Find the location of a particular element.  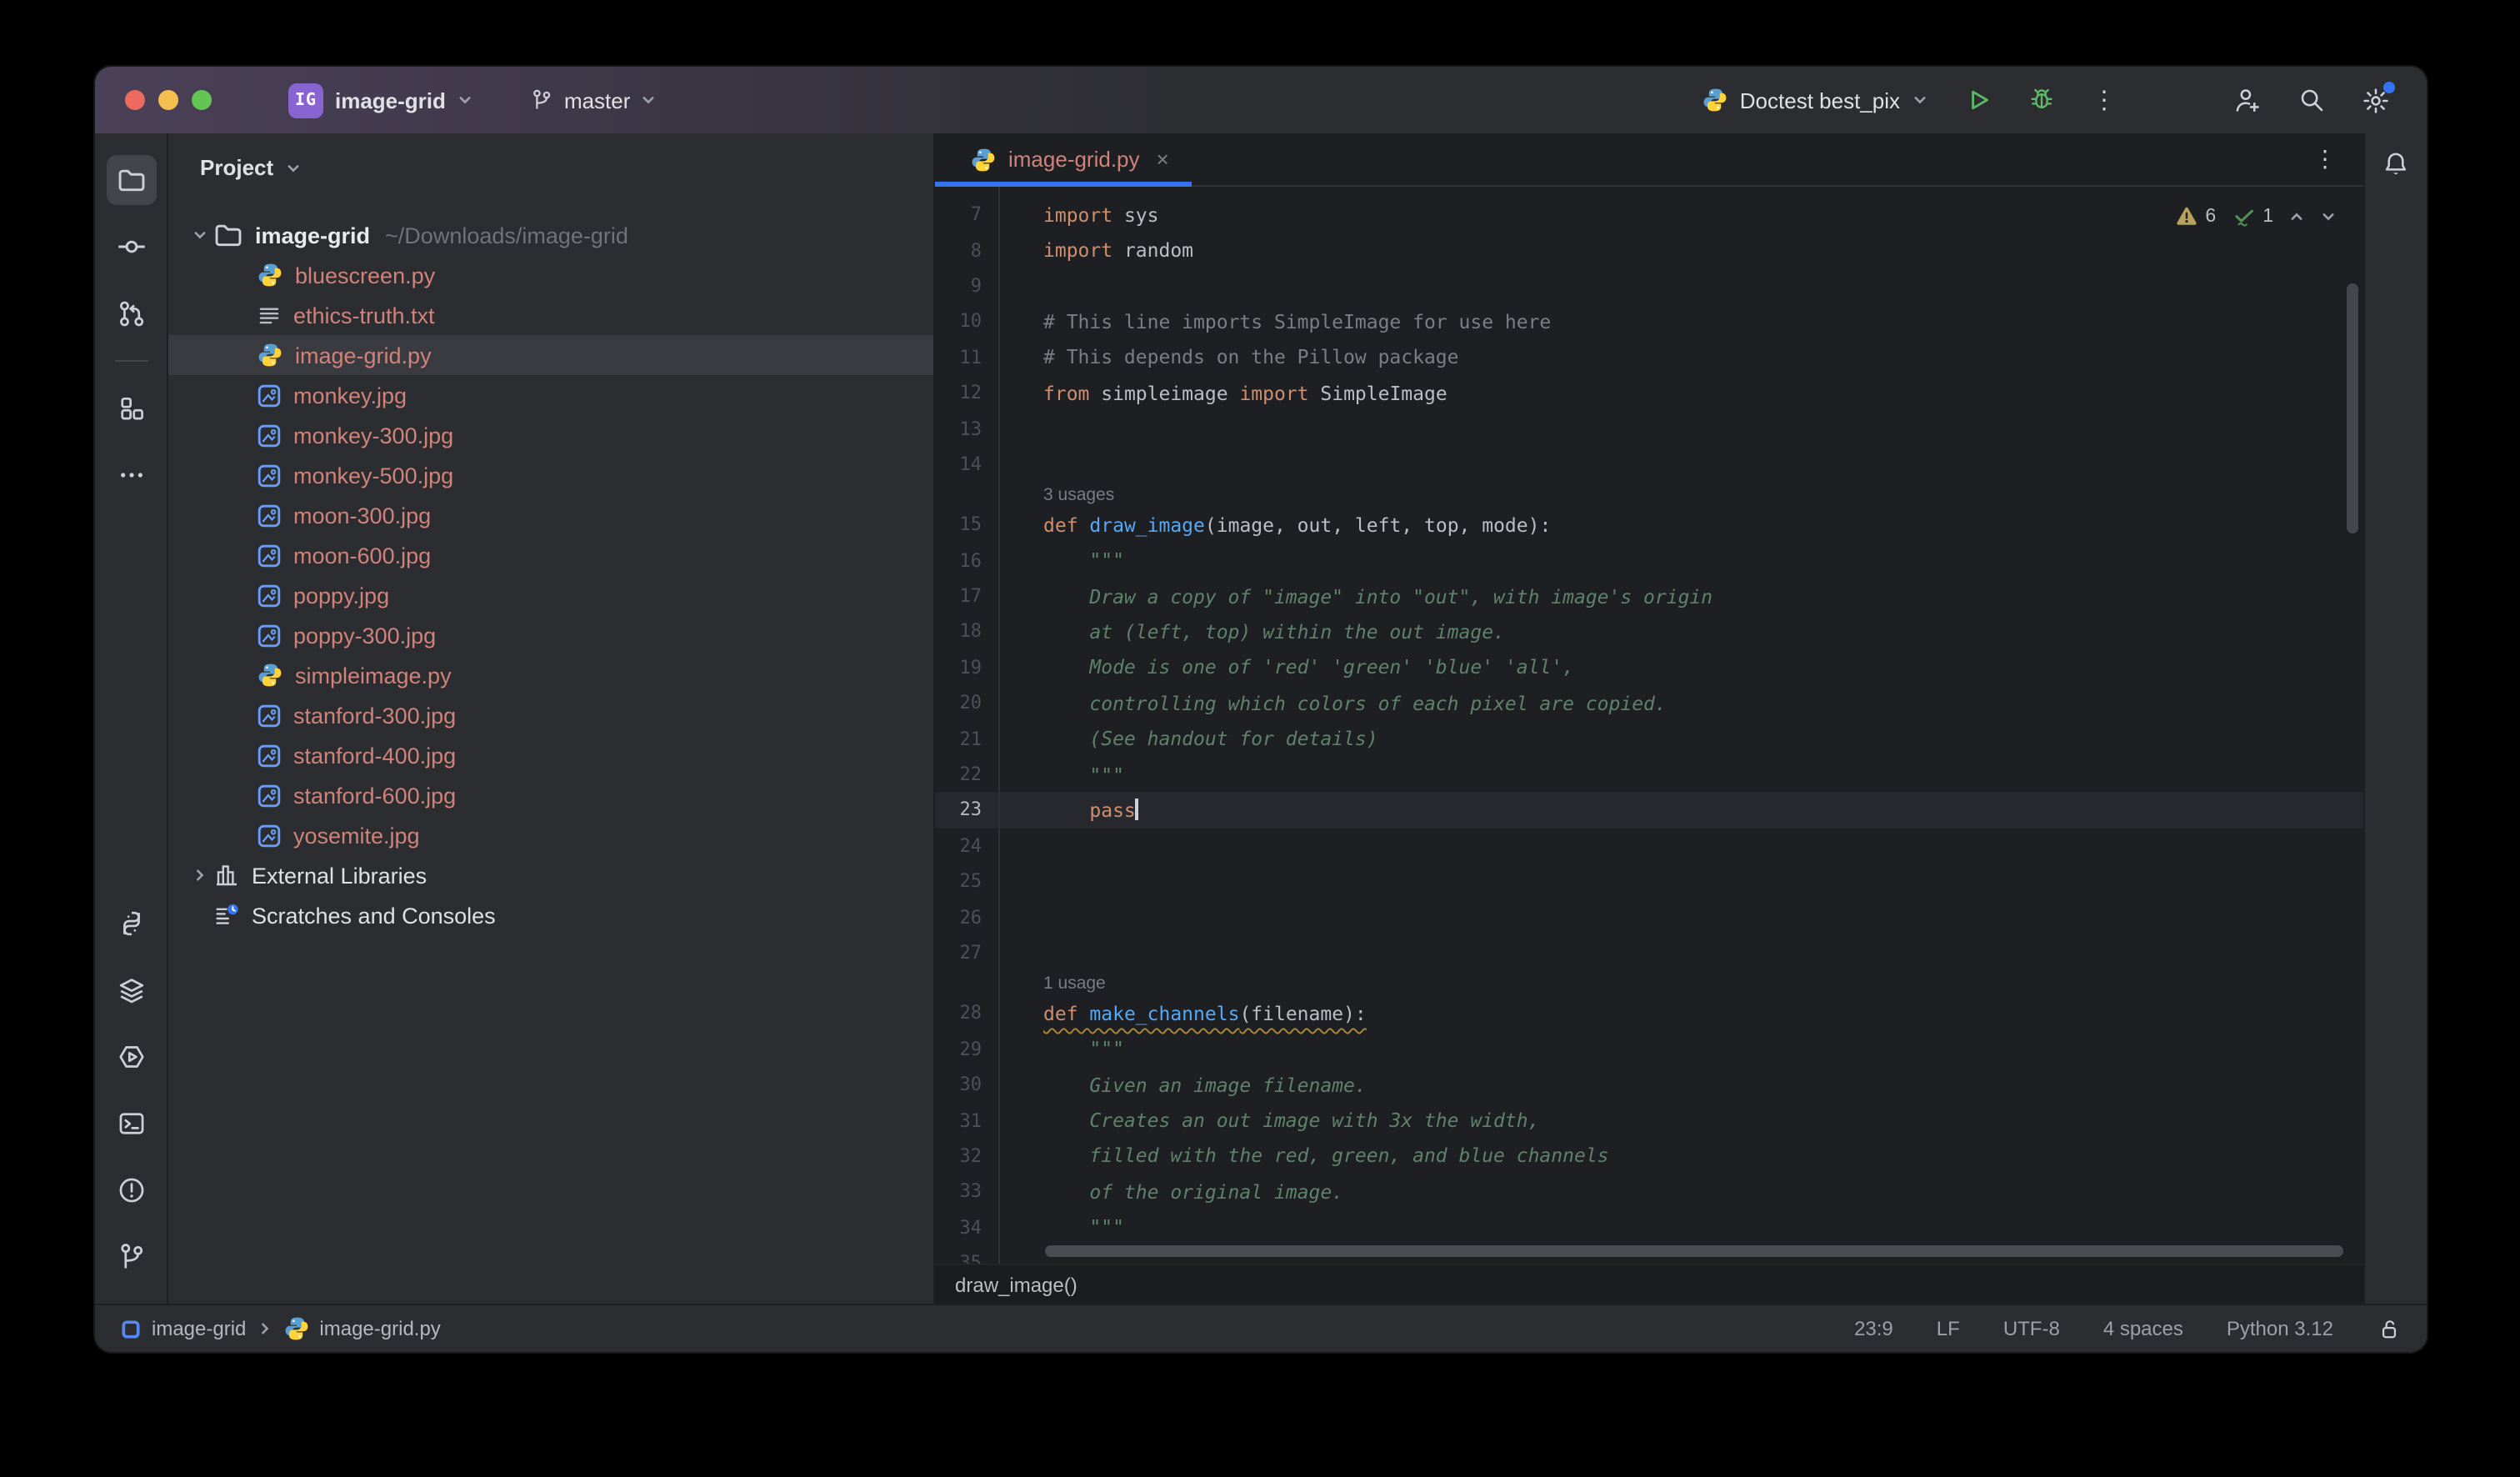

close-tab-icon: × is located at coordinates (1163, 160).